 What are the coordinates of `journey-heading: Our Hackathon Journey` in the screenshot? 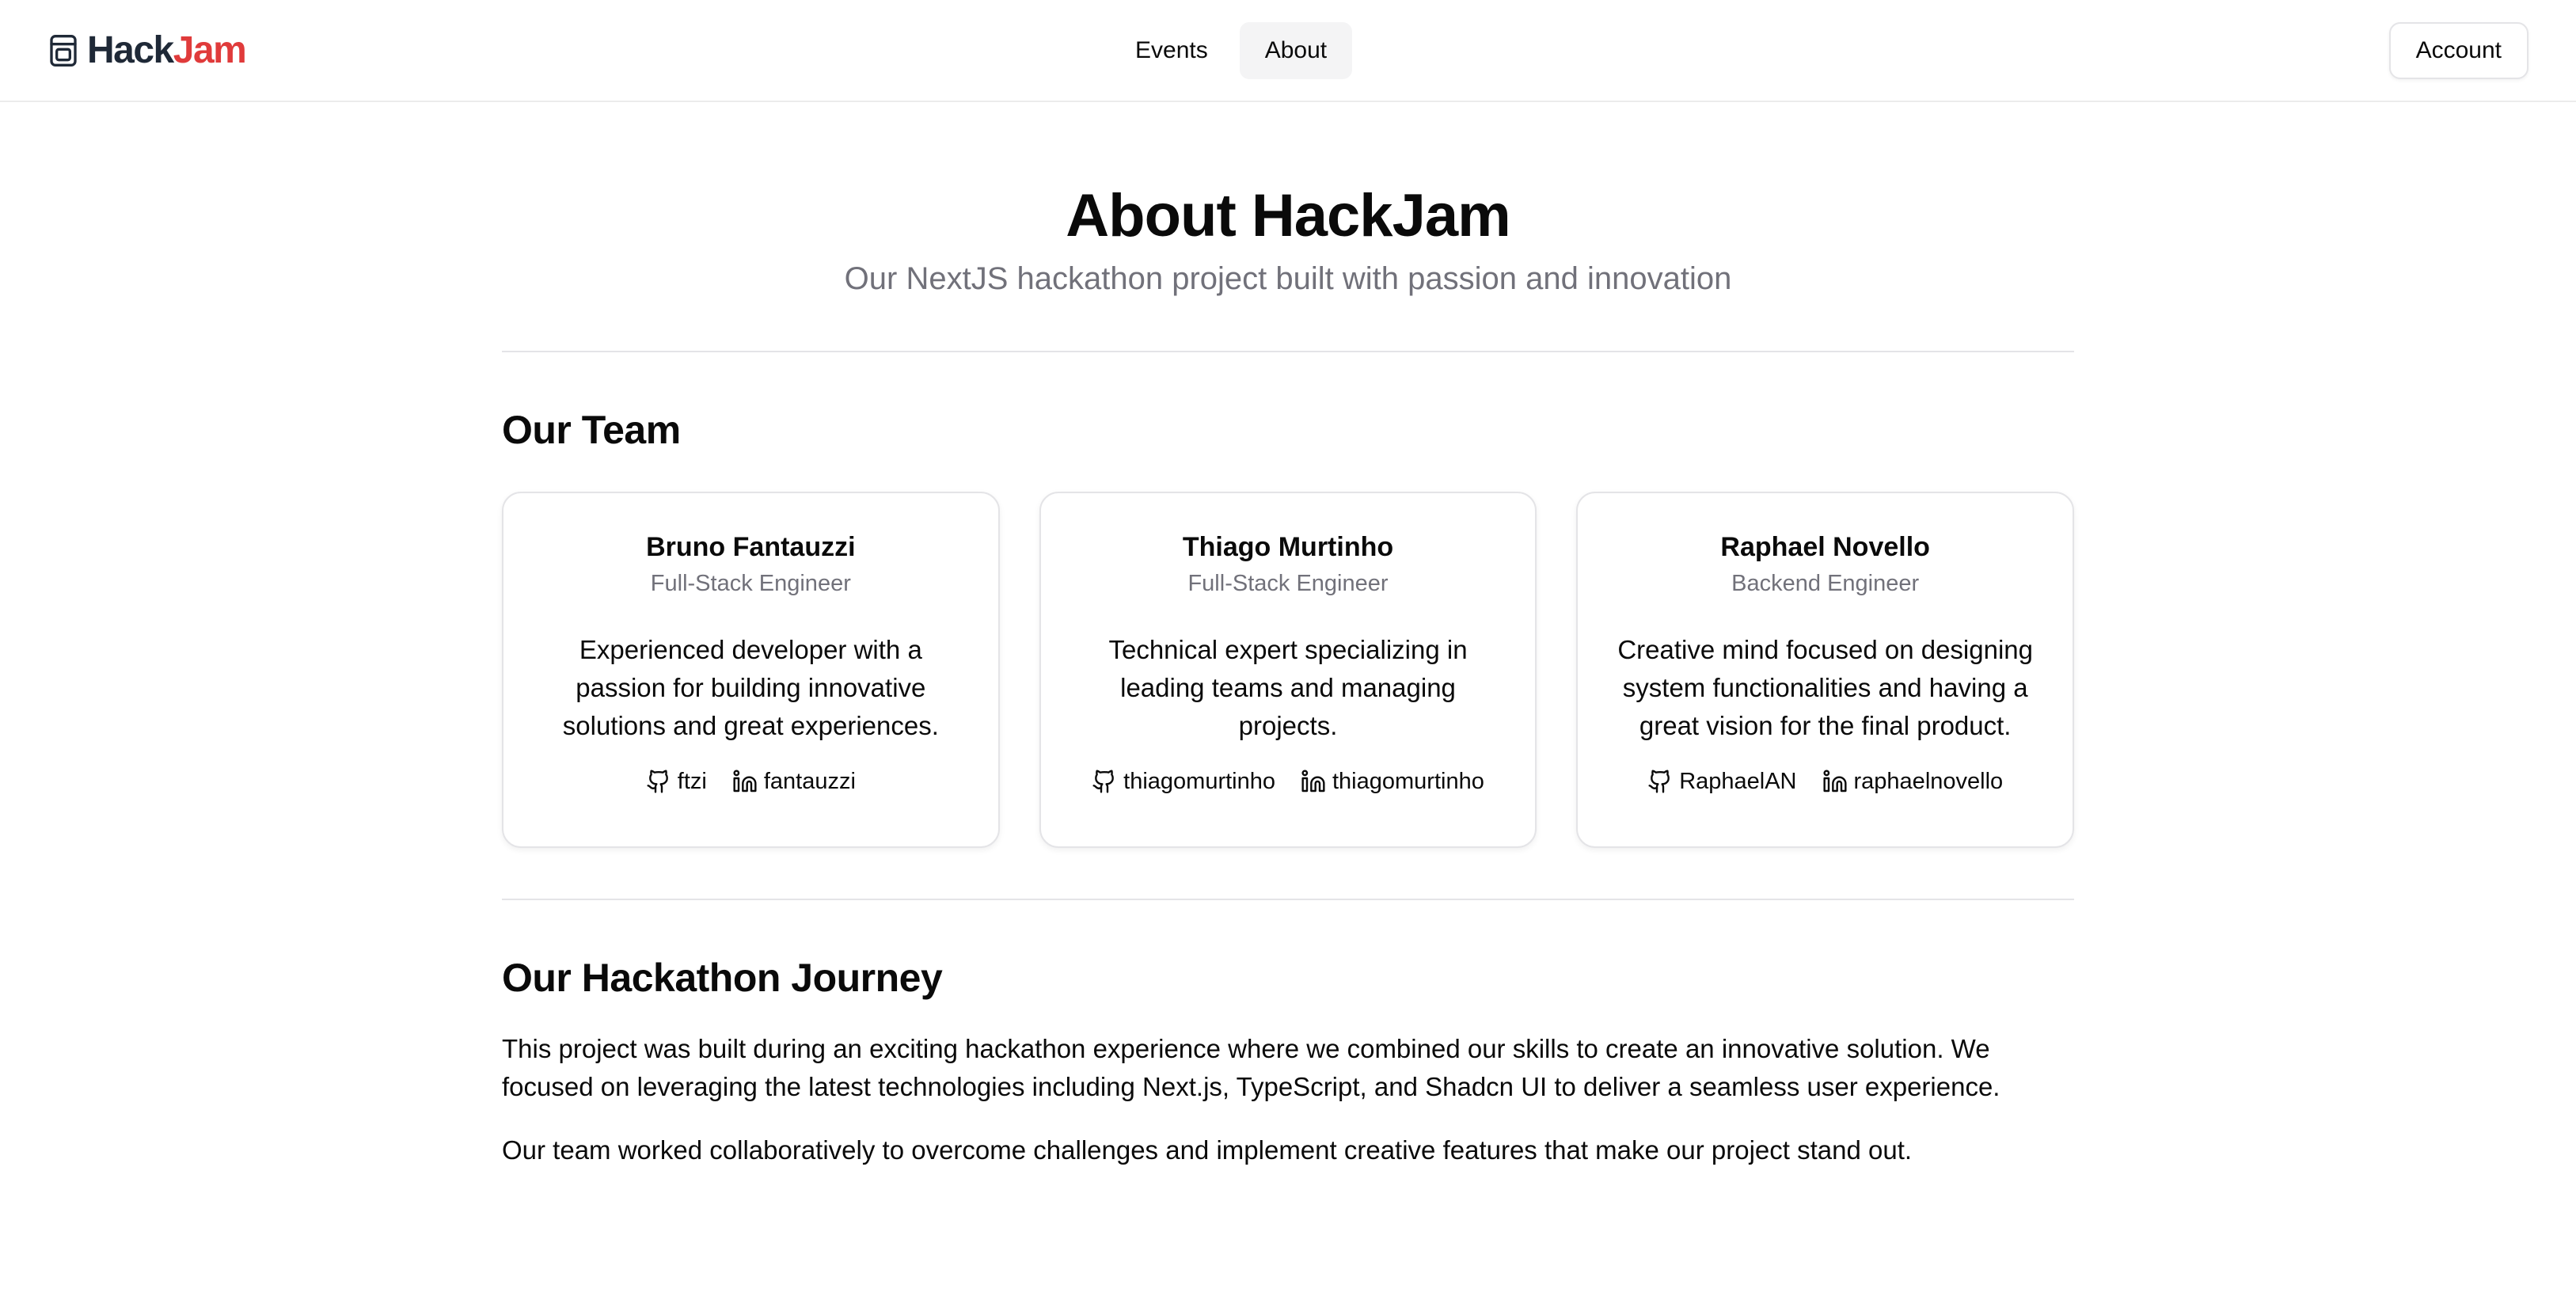 It's located at (722, 978).